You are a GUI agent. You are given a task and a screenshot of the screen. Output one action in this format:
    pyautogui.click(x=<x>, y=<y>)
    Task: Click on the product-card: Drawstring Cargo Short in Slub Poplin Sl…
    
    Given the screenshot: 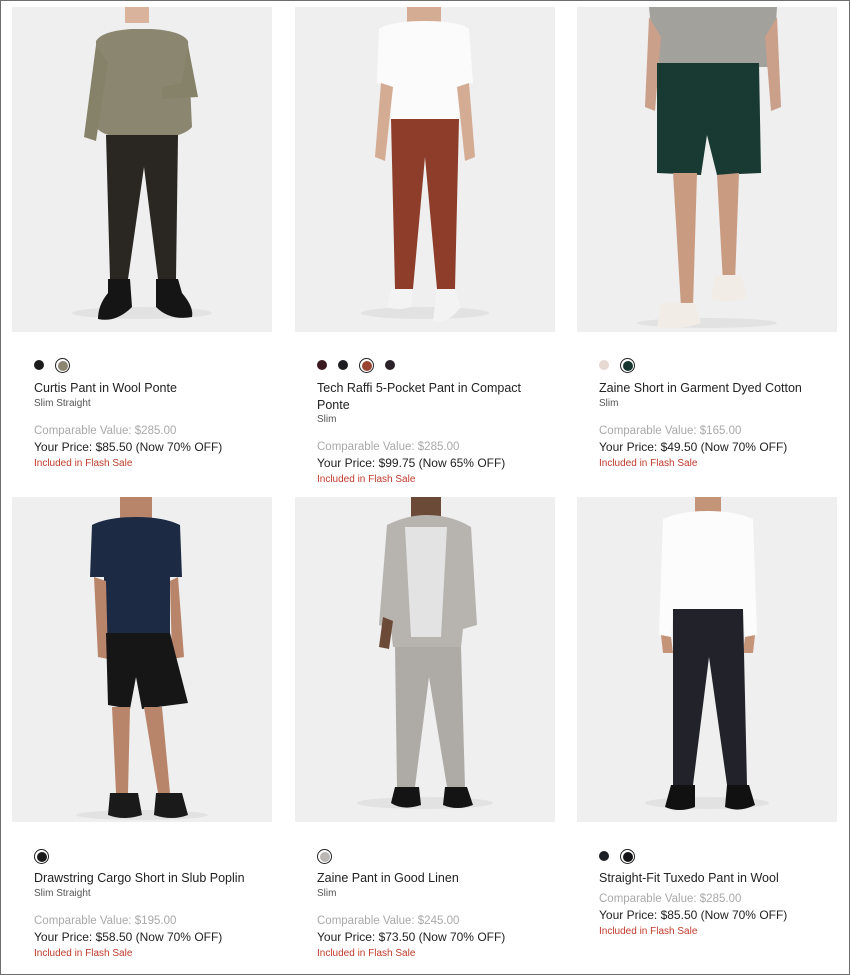 What is the action you would take?
    pyautogui.click(x=142, y=734)
    